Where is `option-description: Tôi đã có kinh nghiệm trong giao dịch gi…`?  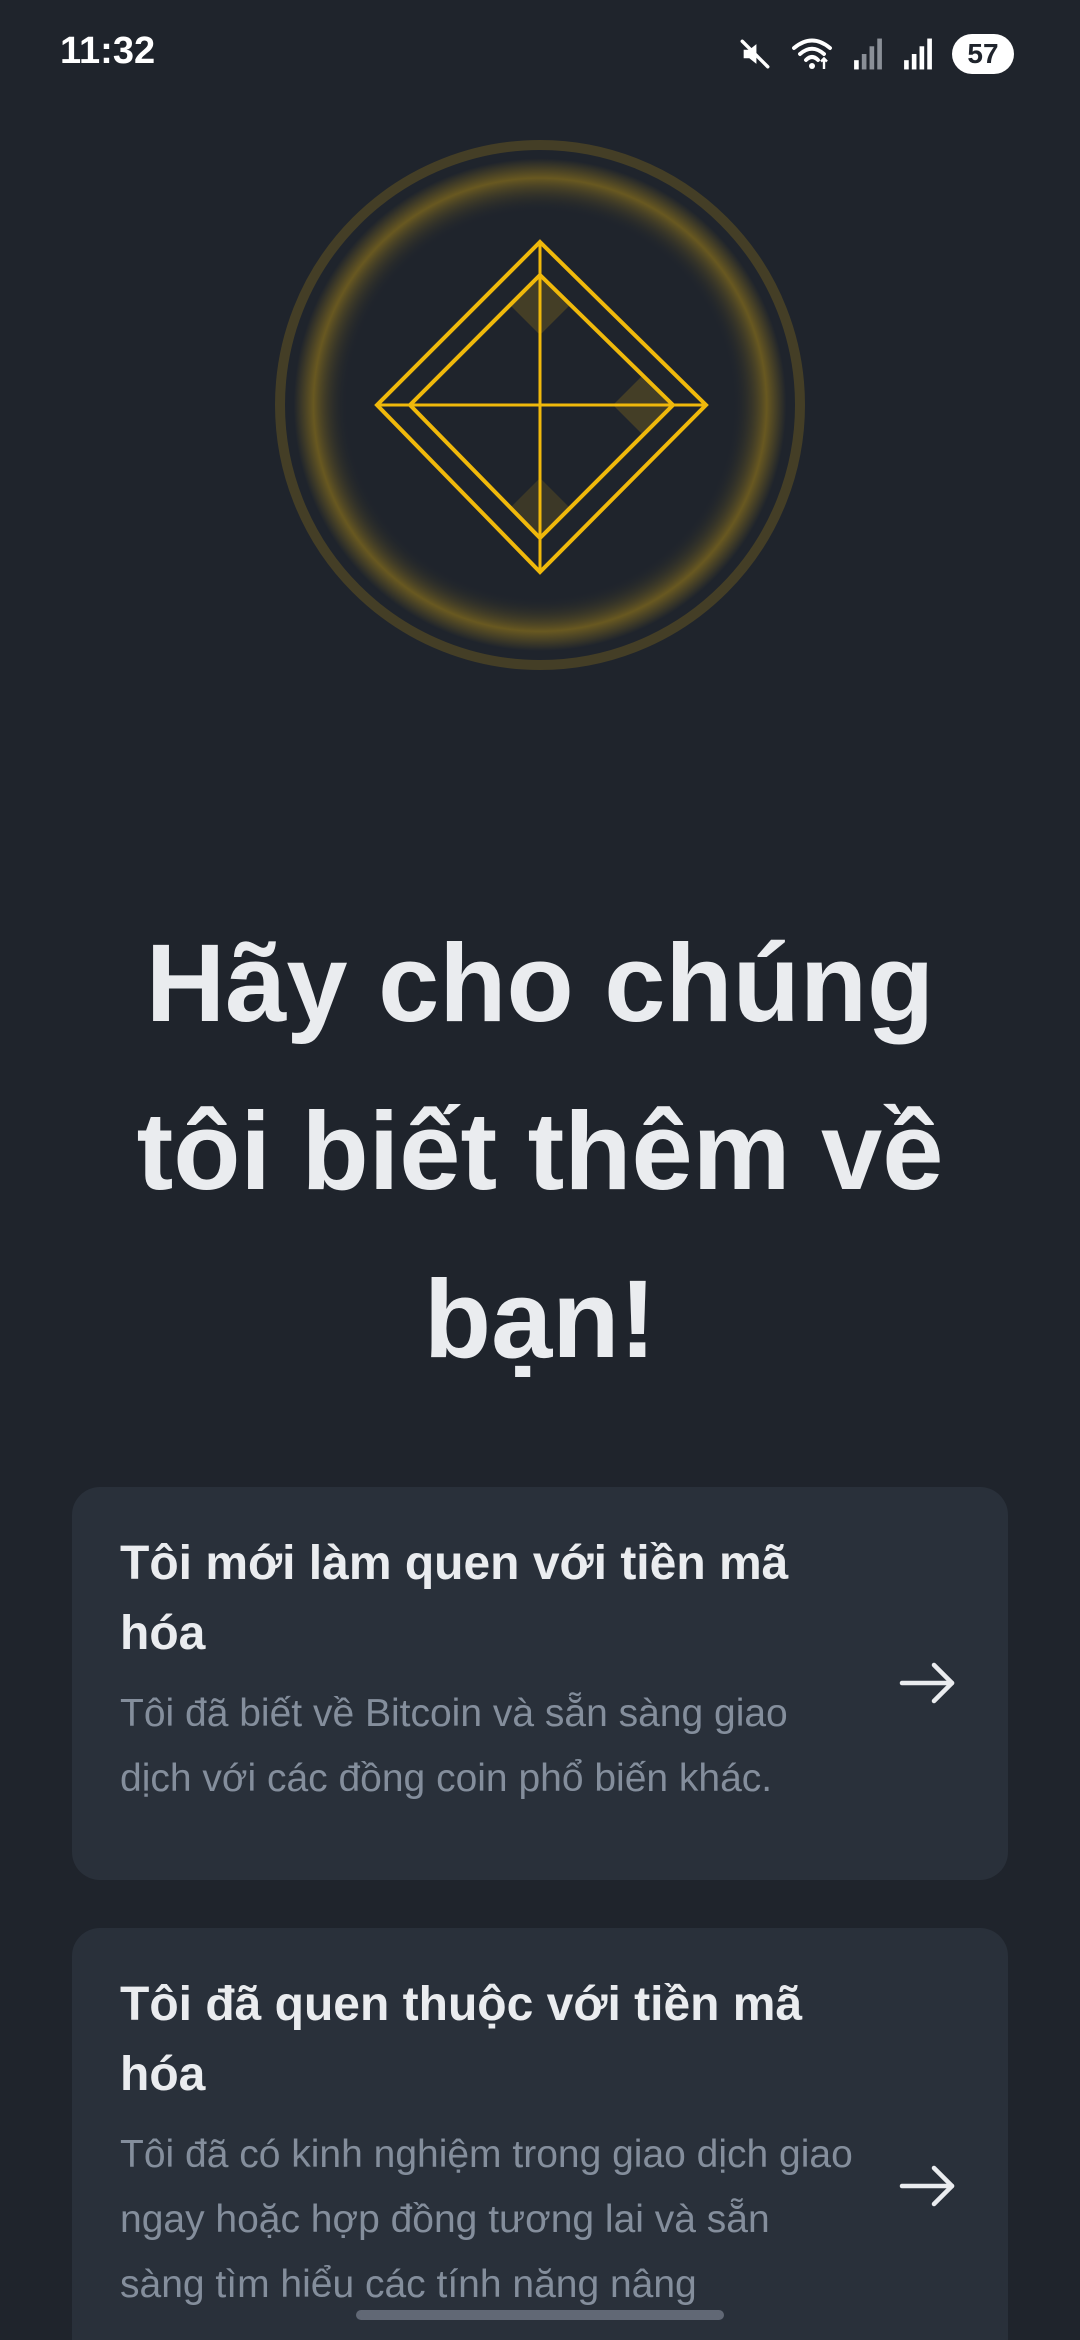 option-description: Tôi đã có kinh nghiệm trong giao dịch gi… is located at coordinates (486, 2219).